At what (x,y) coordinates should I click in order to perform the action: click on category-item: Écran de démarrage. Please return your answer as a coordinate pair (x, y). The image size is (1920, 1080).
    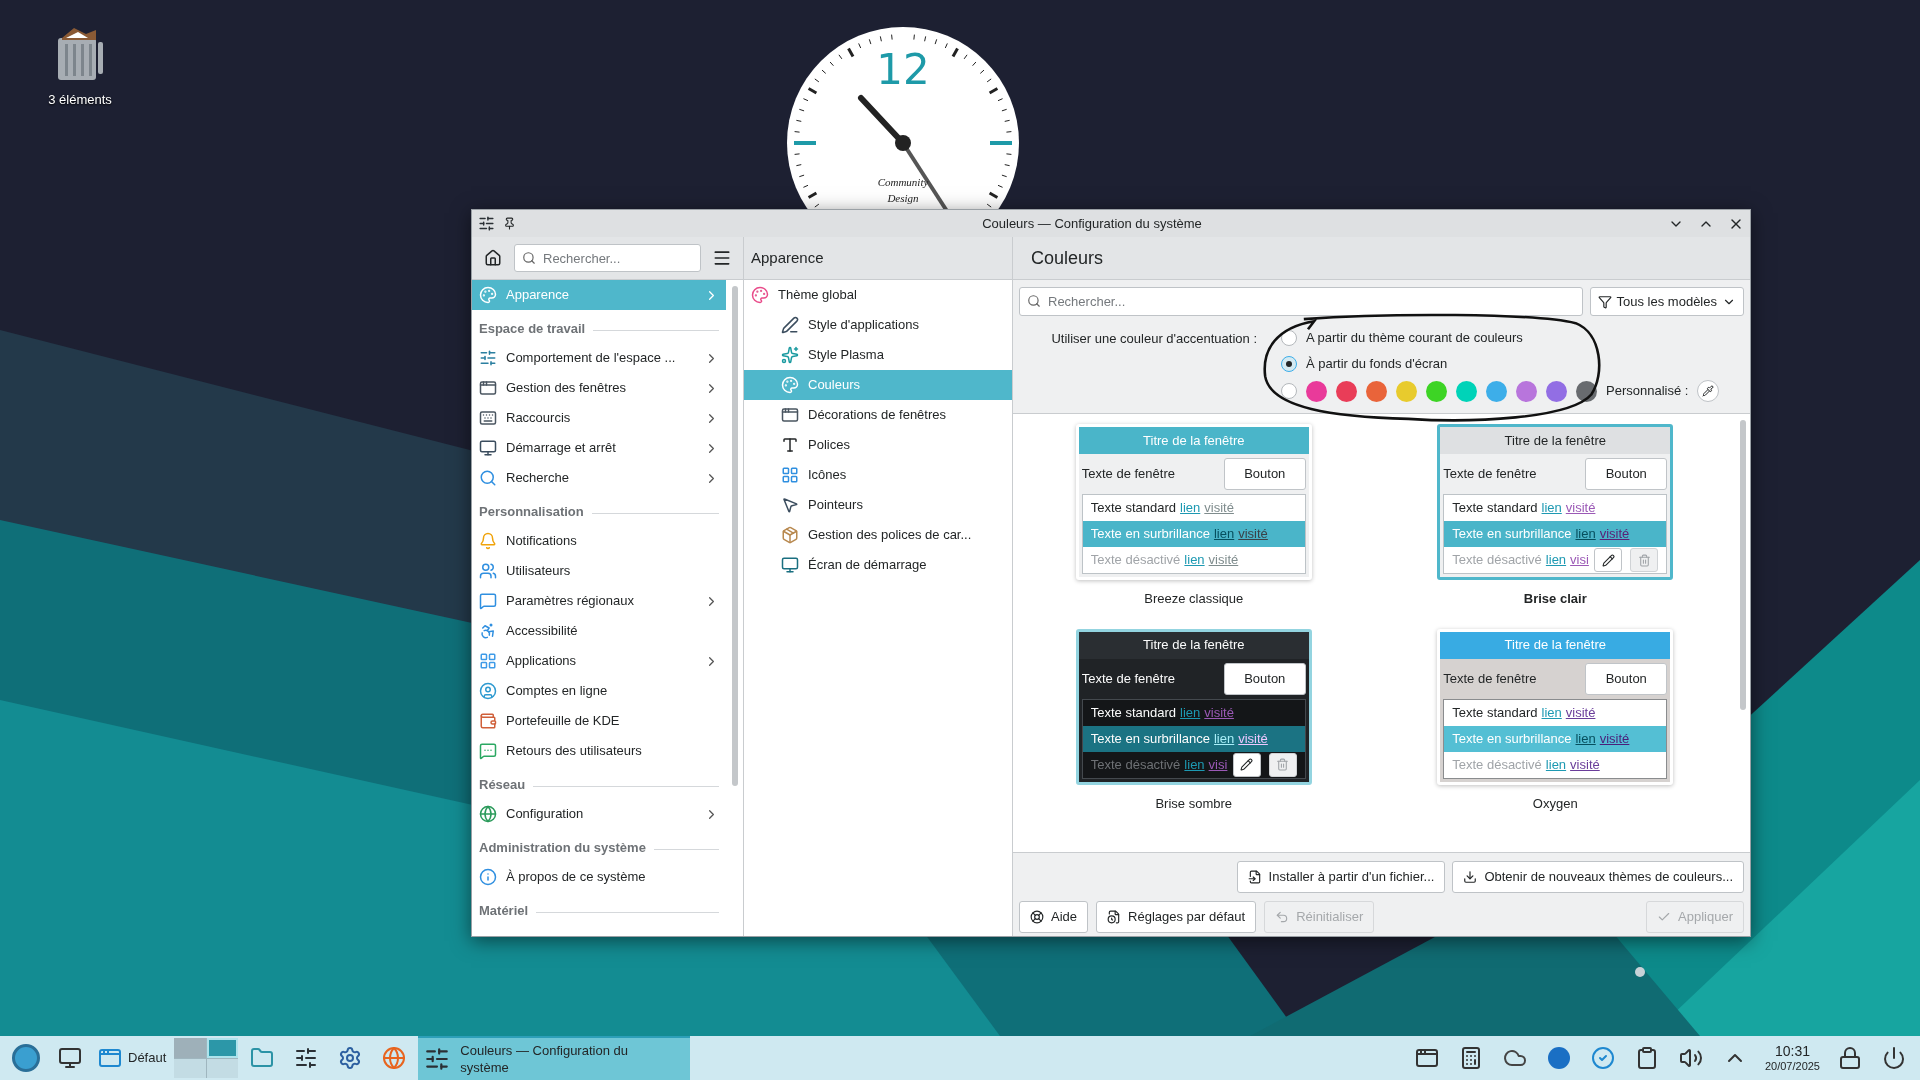
    Looking at the image, I should click on (878, 565).